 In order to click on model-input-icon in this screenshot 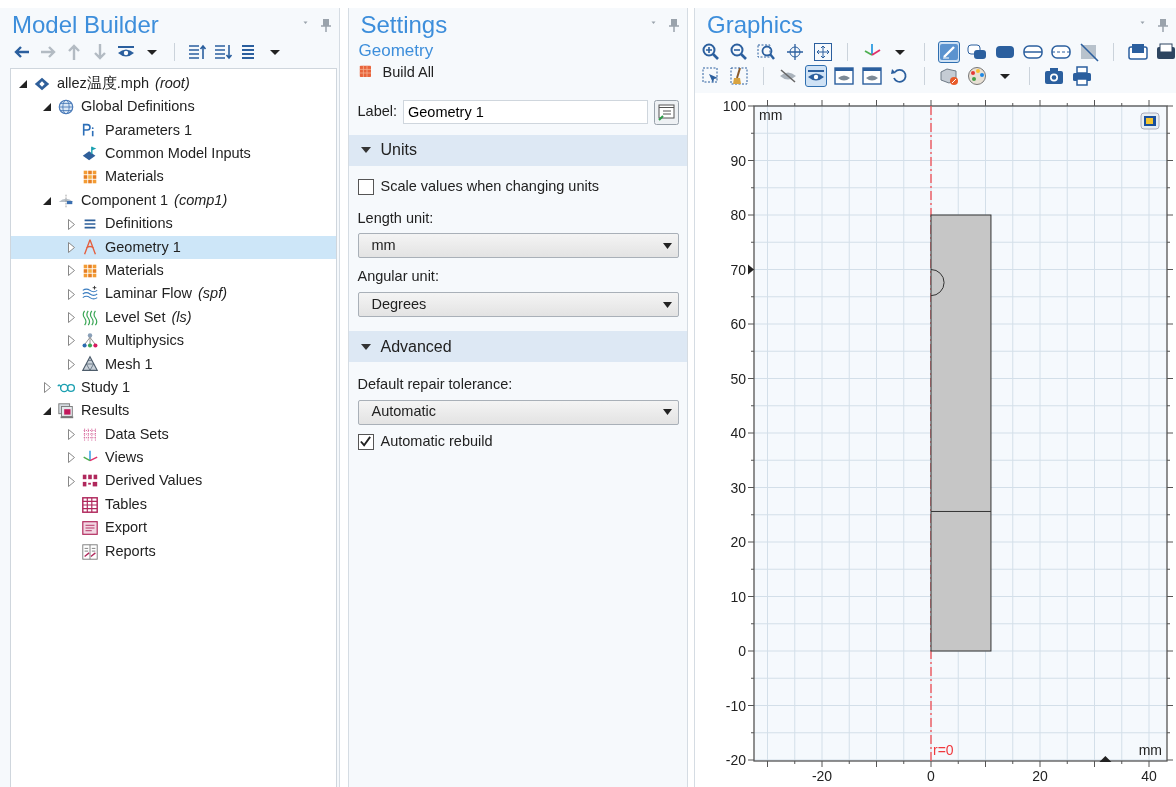, I will do `click(90, 153)`.